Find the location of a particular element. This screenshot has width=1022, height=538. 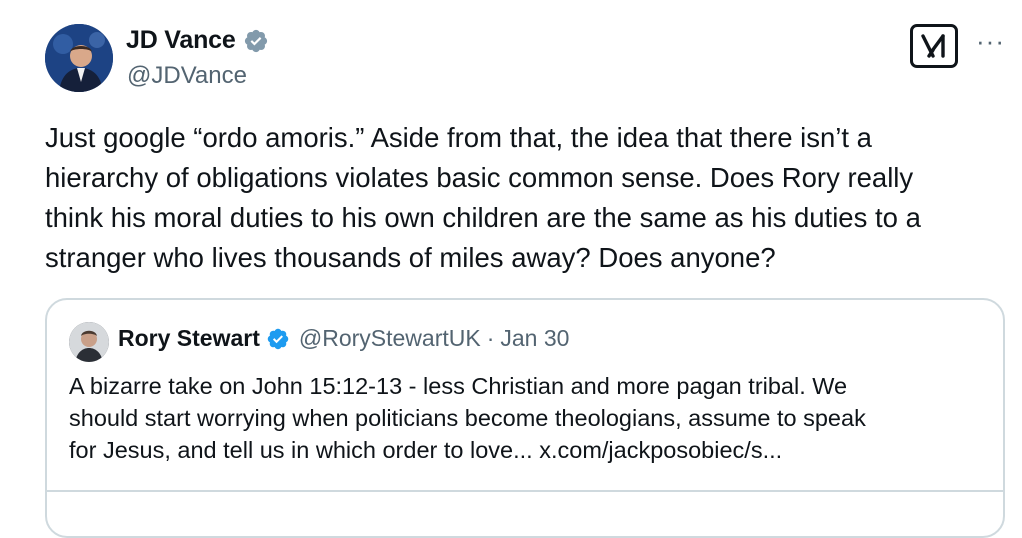

grok-icon is located at coordinates (933, 46).